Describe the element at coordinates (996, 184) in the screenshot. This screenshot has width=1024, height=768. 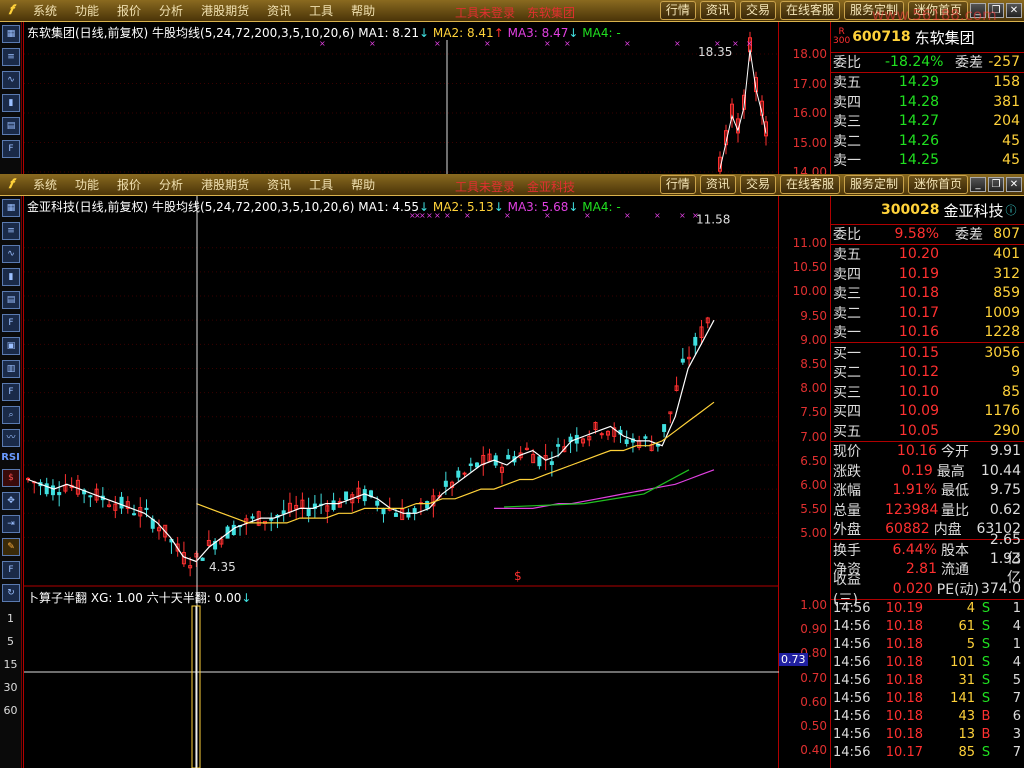
I see `restore-icon: ❐` at that location.